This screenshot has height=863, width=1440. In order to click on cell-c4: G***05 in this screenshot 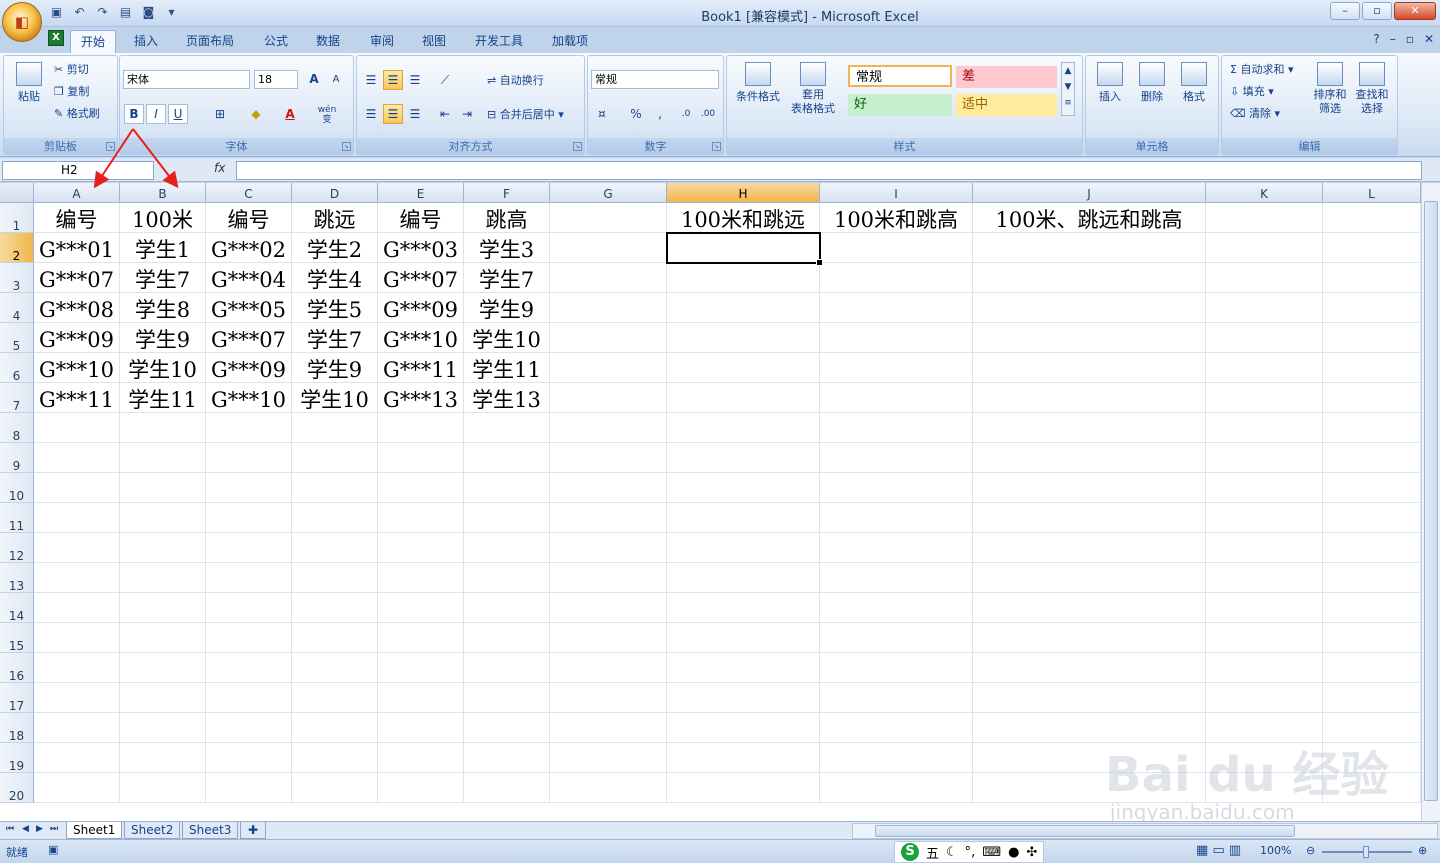, I will do `click(249, 308)`.